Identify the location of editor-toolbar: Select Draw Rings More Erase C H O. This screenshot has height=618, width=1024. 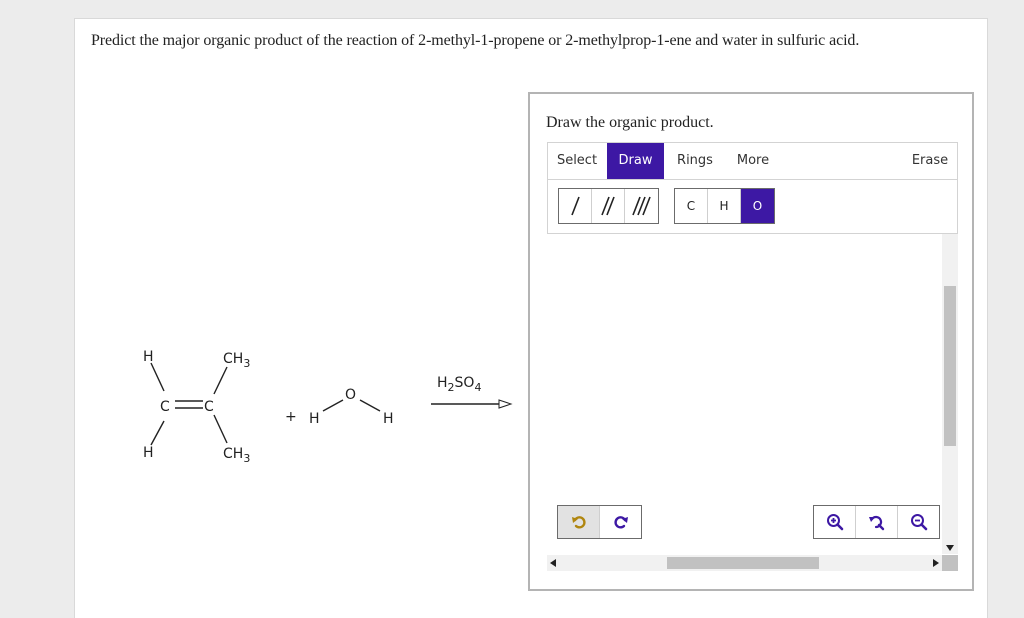
(752, 188).